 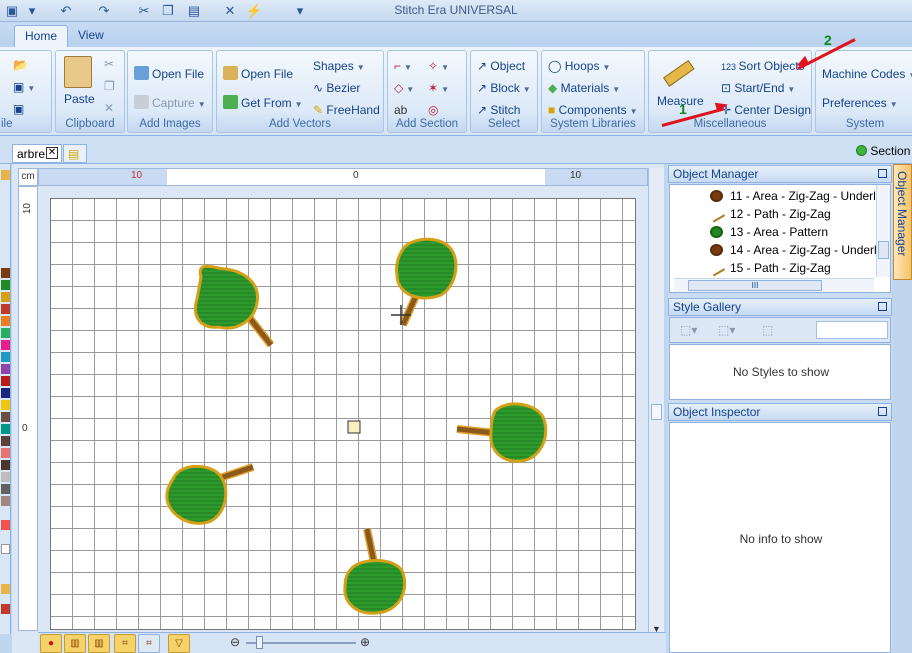 What do you see at coordinates (79, 99) in the screenshot?
I see `paste-button: Paste` at bounding box center [79, 99].